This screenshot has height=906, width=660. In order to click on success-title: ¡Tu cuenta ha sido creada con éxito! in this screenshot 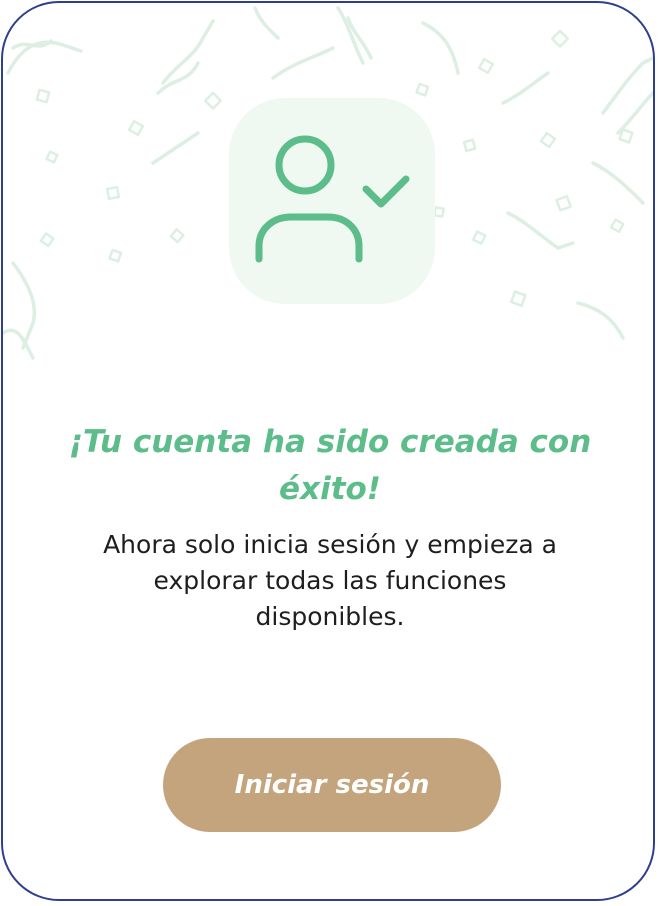, I will do `click(330, 465)`.